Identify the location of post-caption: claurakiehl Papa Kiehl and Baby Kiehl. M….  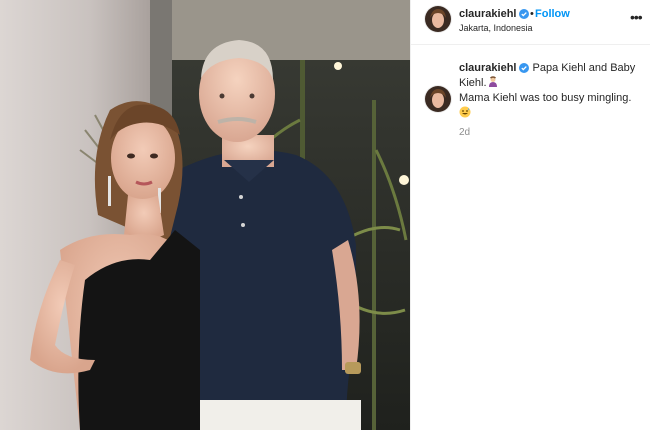
(548, 91).